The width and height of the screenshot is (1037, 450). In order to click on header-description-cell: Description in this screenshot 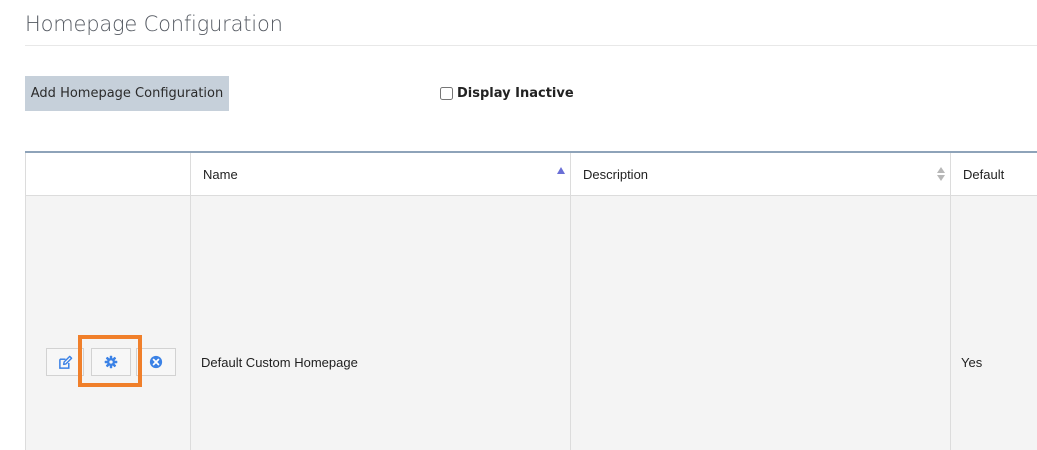, I will do `click(760, 174)`.